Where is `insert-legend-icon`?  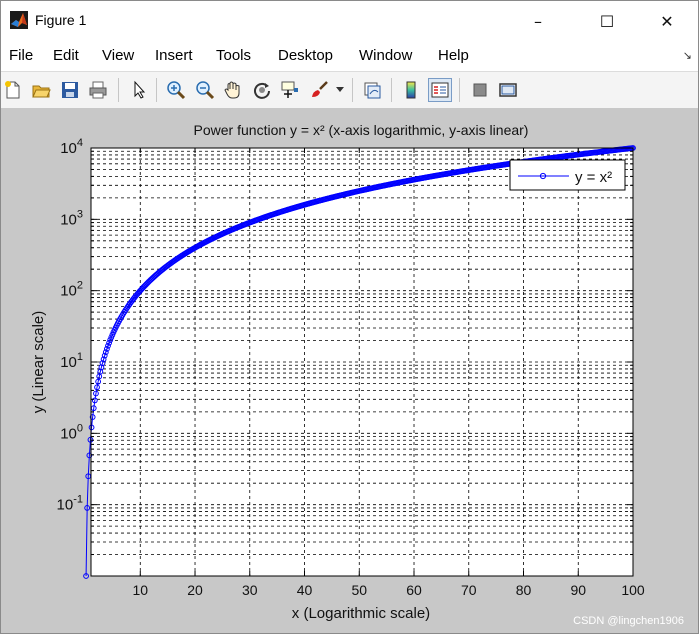 insert-legend-icon is located at coordinates (440, 90).